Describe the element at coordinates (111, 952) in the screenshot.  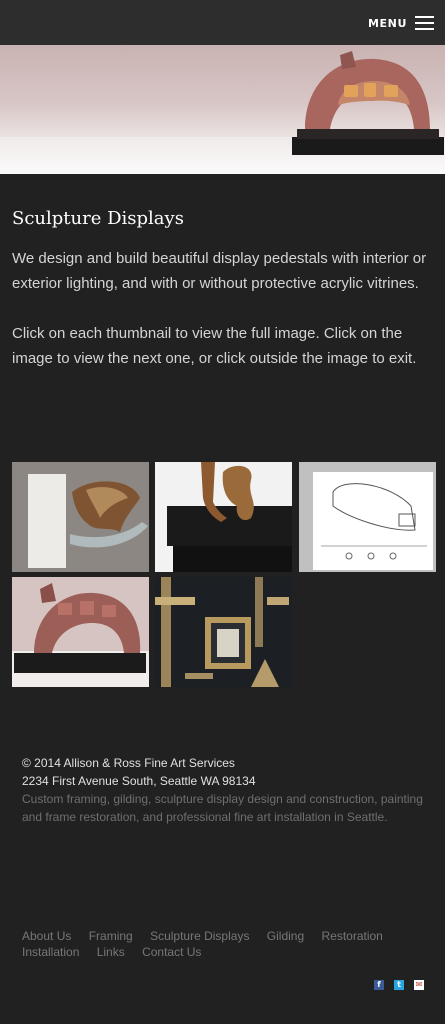
I see `footer-link-links: Links` at that location.